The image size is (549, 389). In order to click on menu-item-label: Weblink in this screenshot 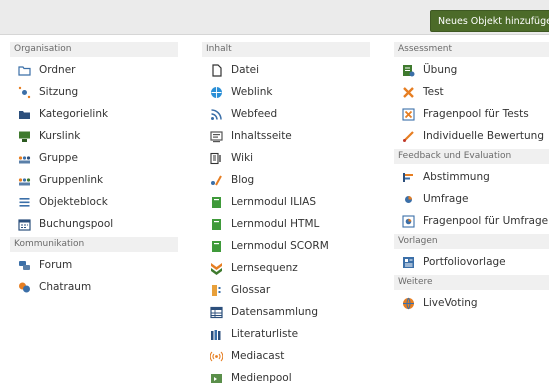, I will do `click(252, 92)`.